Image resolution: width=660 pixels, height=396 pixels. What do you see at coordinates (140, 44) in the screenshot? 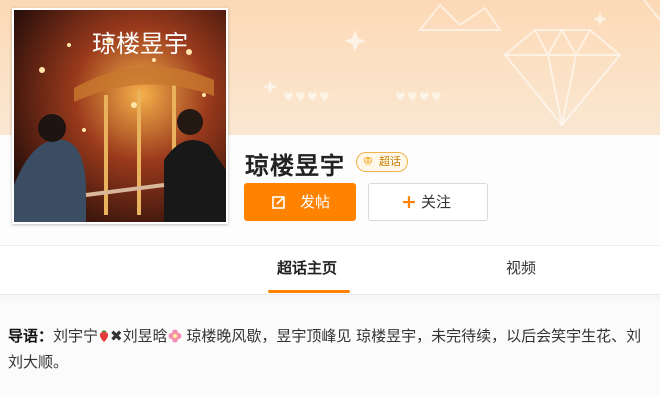
I see `cover-title: 琼楼昱宇` at bounding box center [140, 44].